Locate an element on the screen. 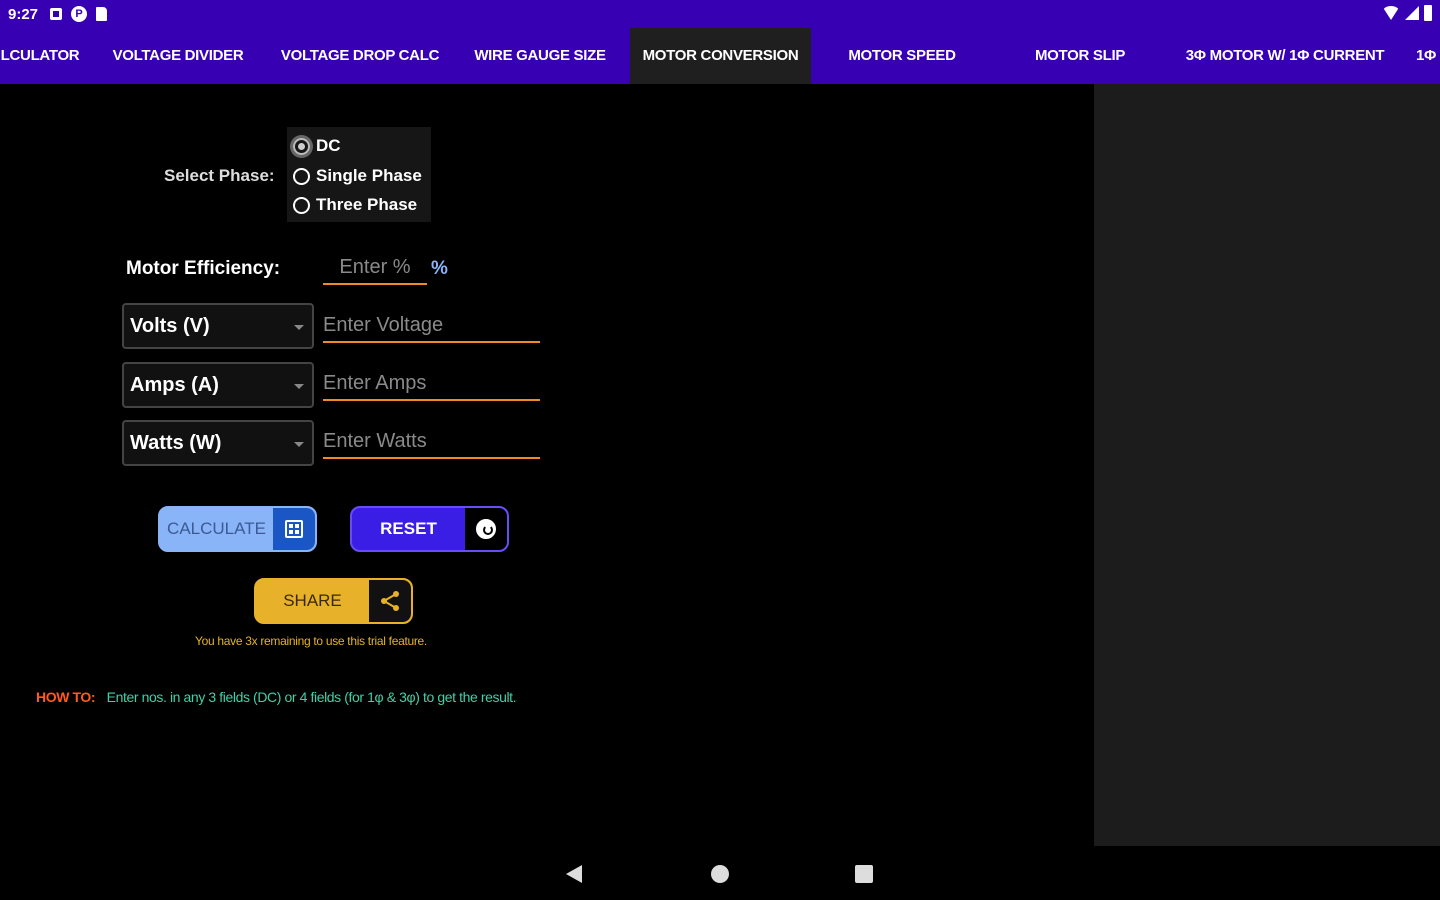  signal-icon is located at coordinates (1412, 13).